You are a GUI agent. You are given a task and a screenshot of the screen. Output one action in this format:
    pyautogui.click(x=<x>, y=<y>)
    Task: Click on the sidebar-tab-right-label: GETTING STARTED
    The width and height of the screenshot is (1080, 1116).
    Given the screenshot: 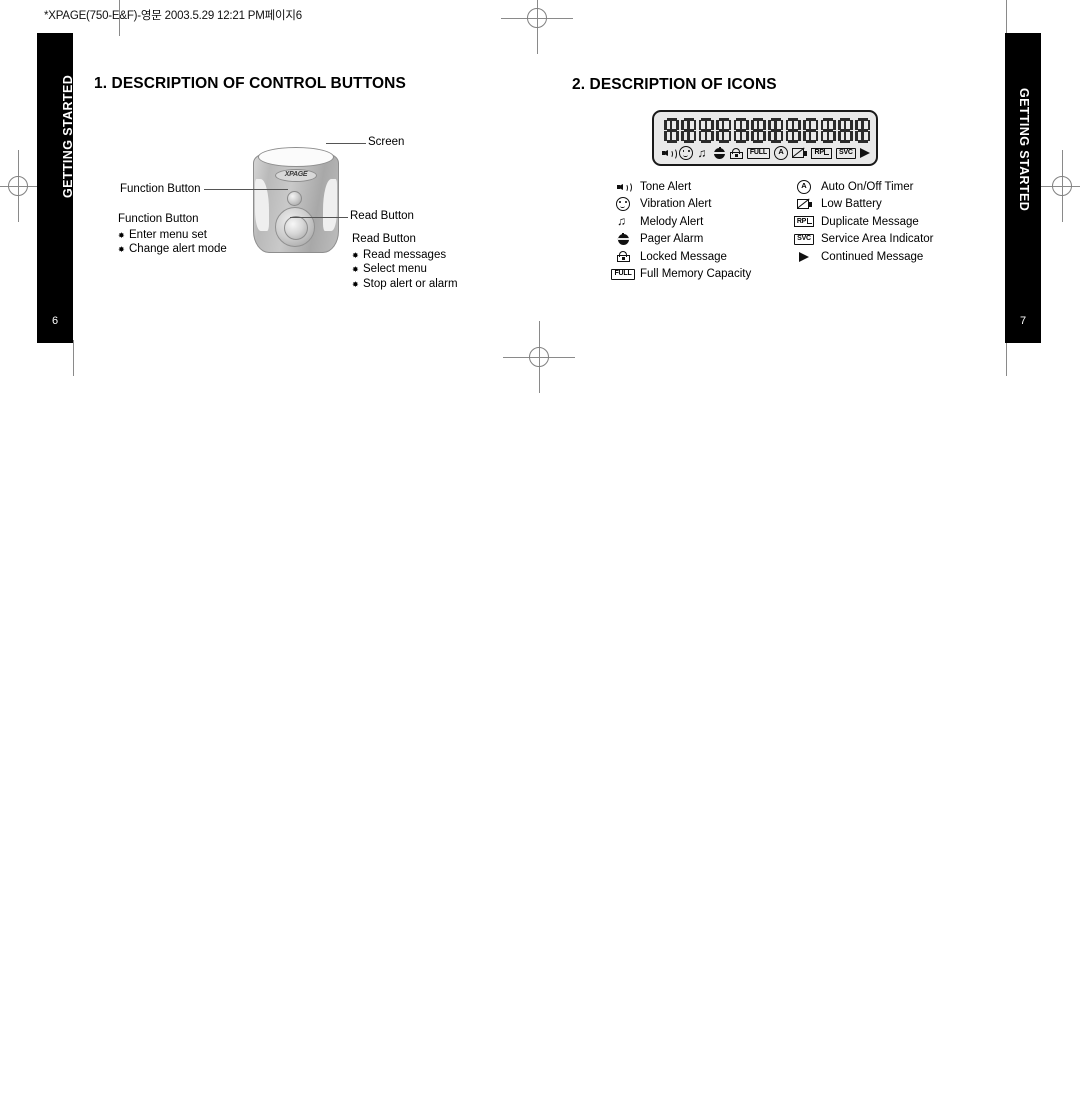 What is the action you would take?
    pyautogui.click(x=1024, y=150)
    